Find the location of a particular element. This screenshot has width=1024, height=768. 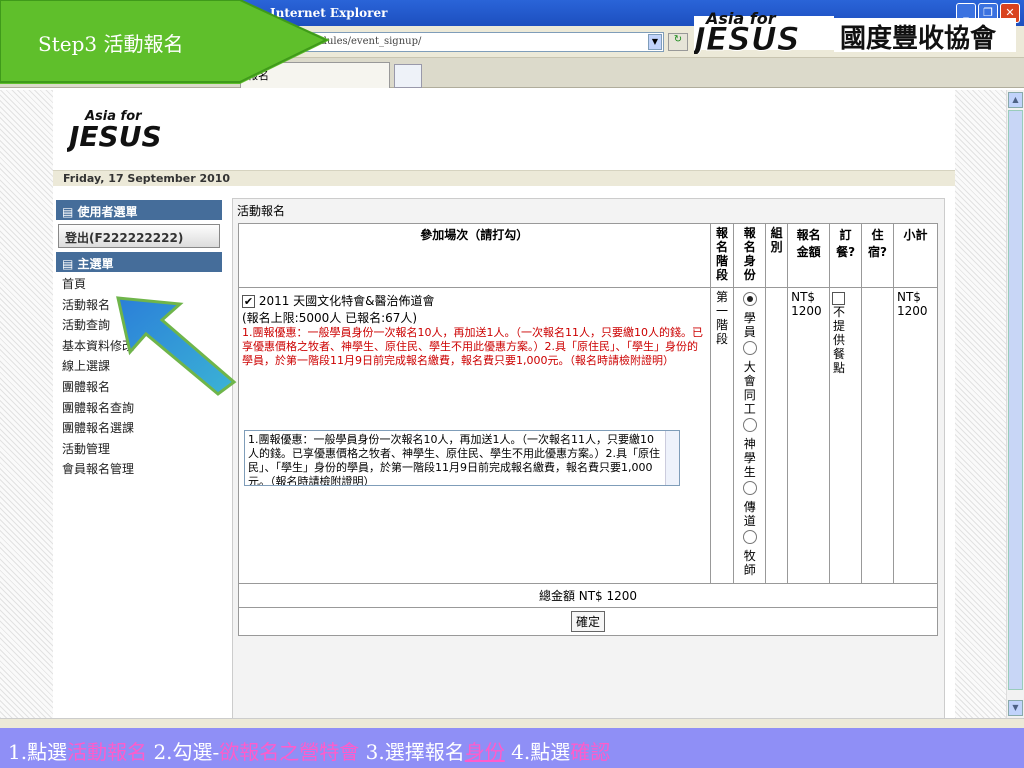

nav-member-admin: 會員報名管理 is located at coordinates (139, 467).